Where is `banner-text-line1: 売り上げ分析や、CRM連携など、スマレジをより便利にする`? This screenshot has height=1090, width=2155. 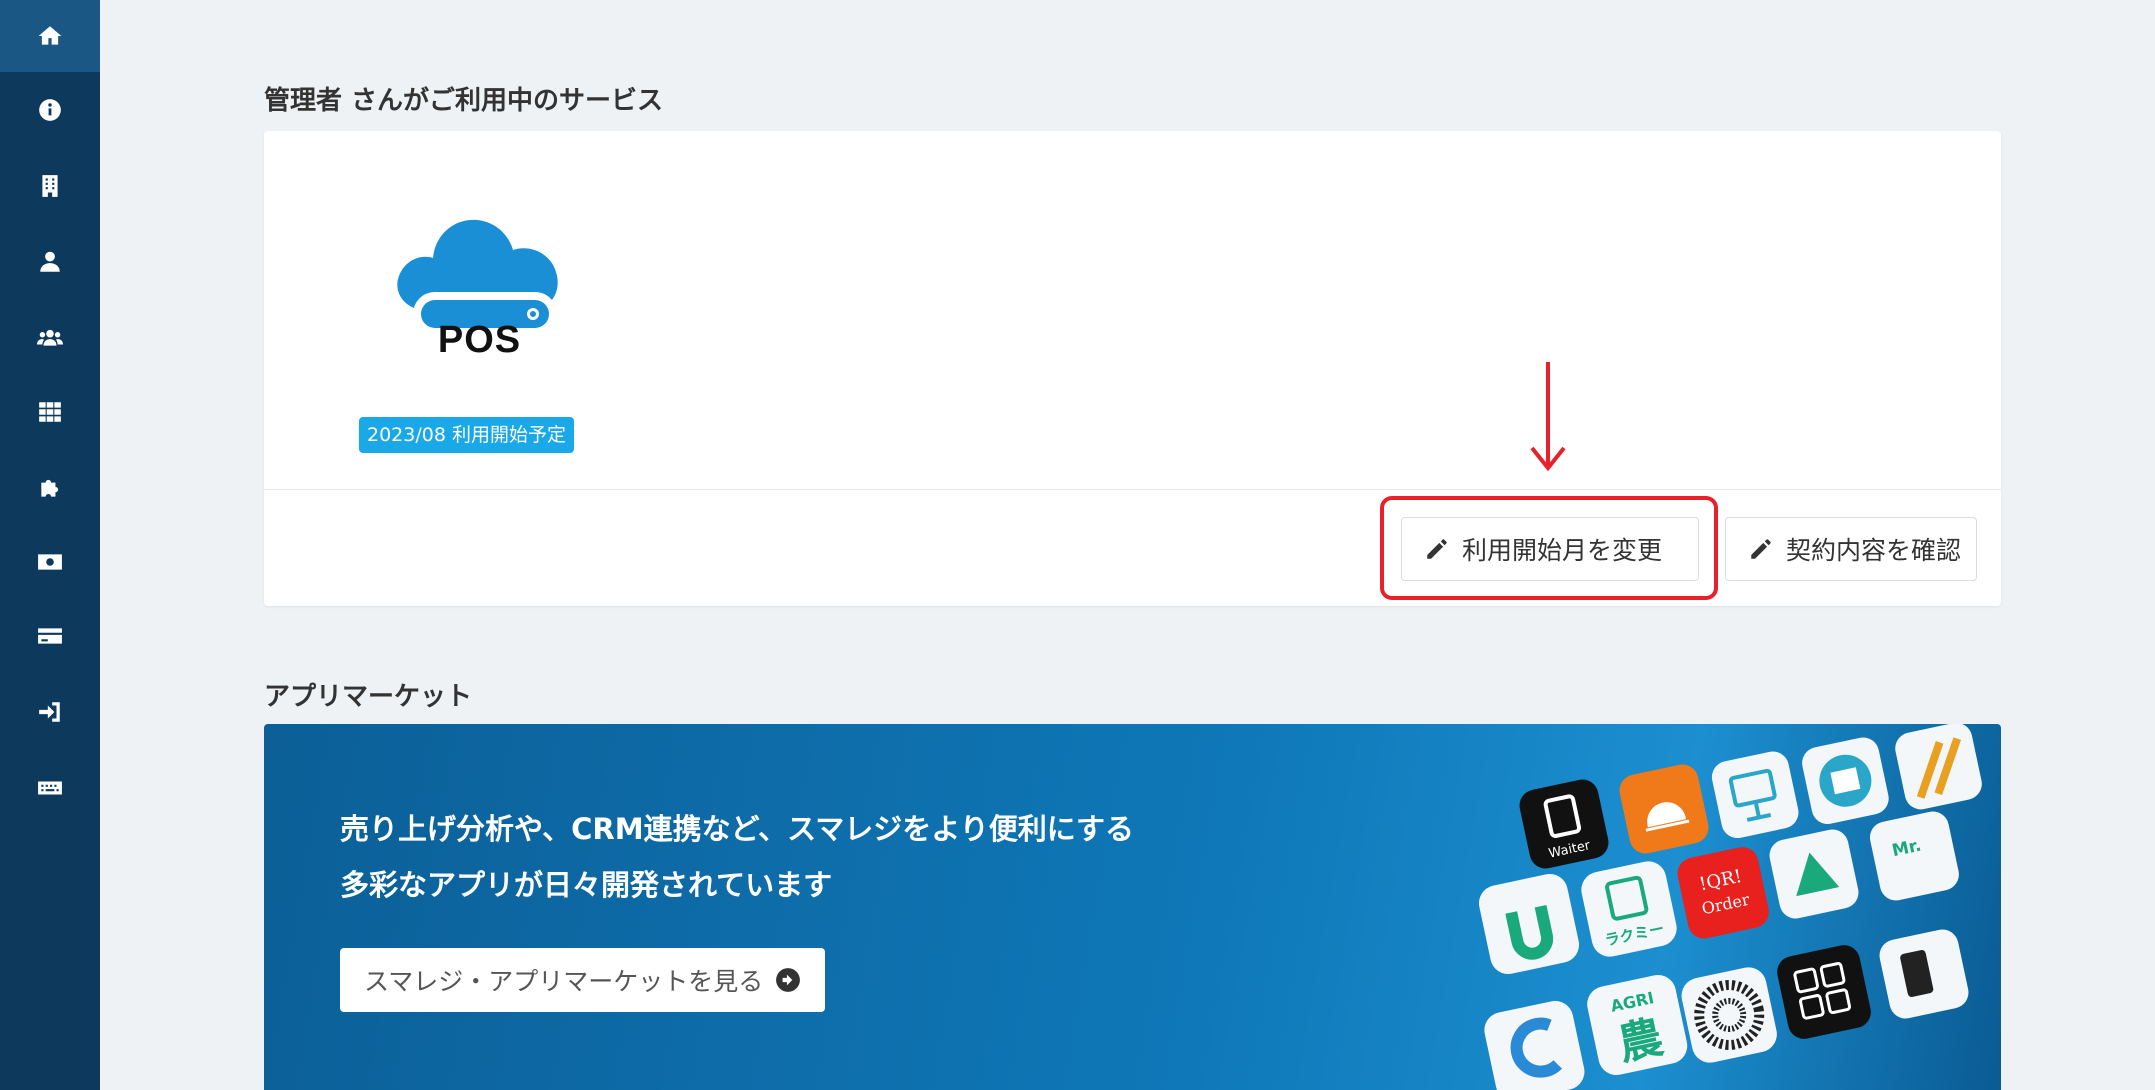 banner-text-line1: 売り上げ分析や、CRM連携など、スマレジをより便利にする is located at coordinates (737, 829).